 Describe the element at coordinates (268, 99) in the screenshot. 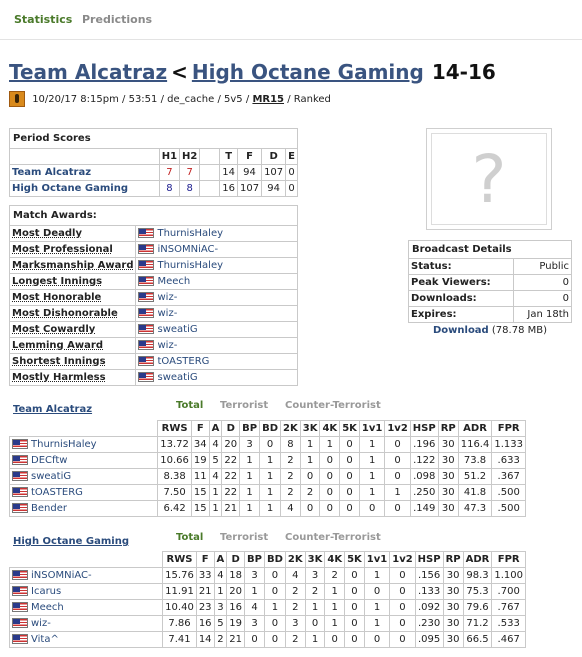

I see `match-mr: MR15` at that location.